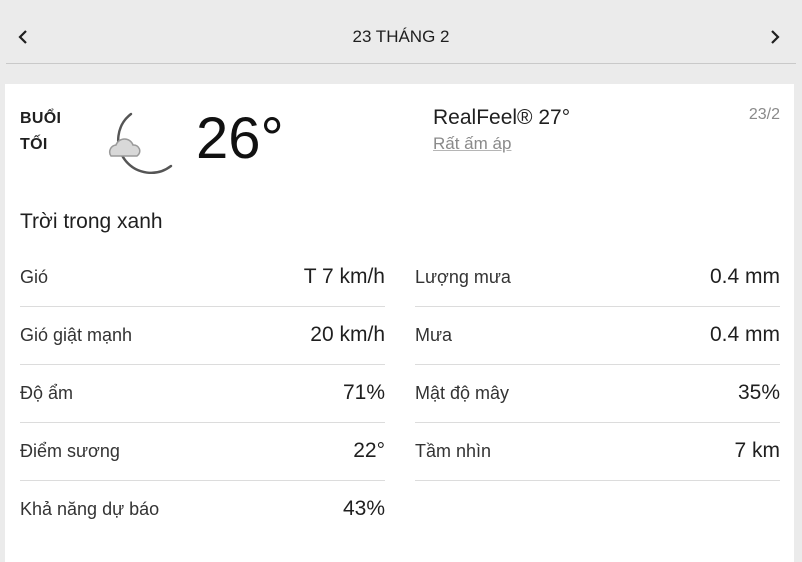 This screenshot has height=562, width=802. What do you see at coordinates (91, 221) in the screenshot?
I see `weather-condition: Trời trong xanh` at bounding box center [91, 221].